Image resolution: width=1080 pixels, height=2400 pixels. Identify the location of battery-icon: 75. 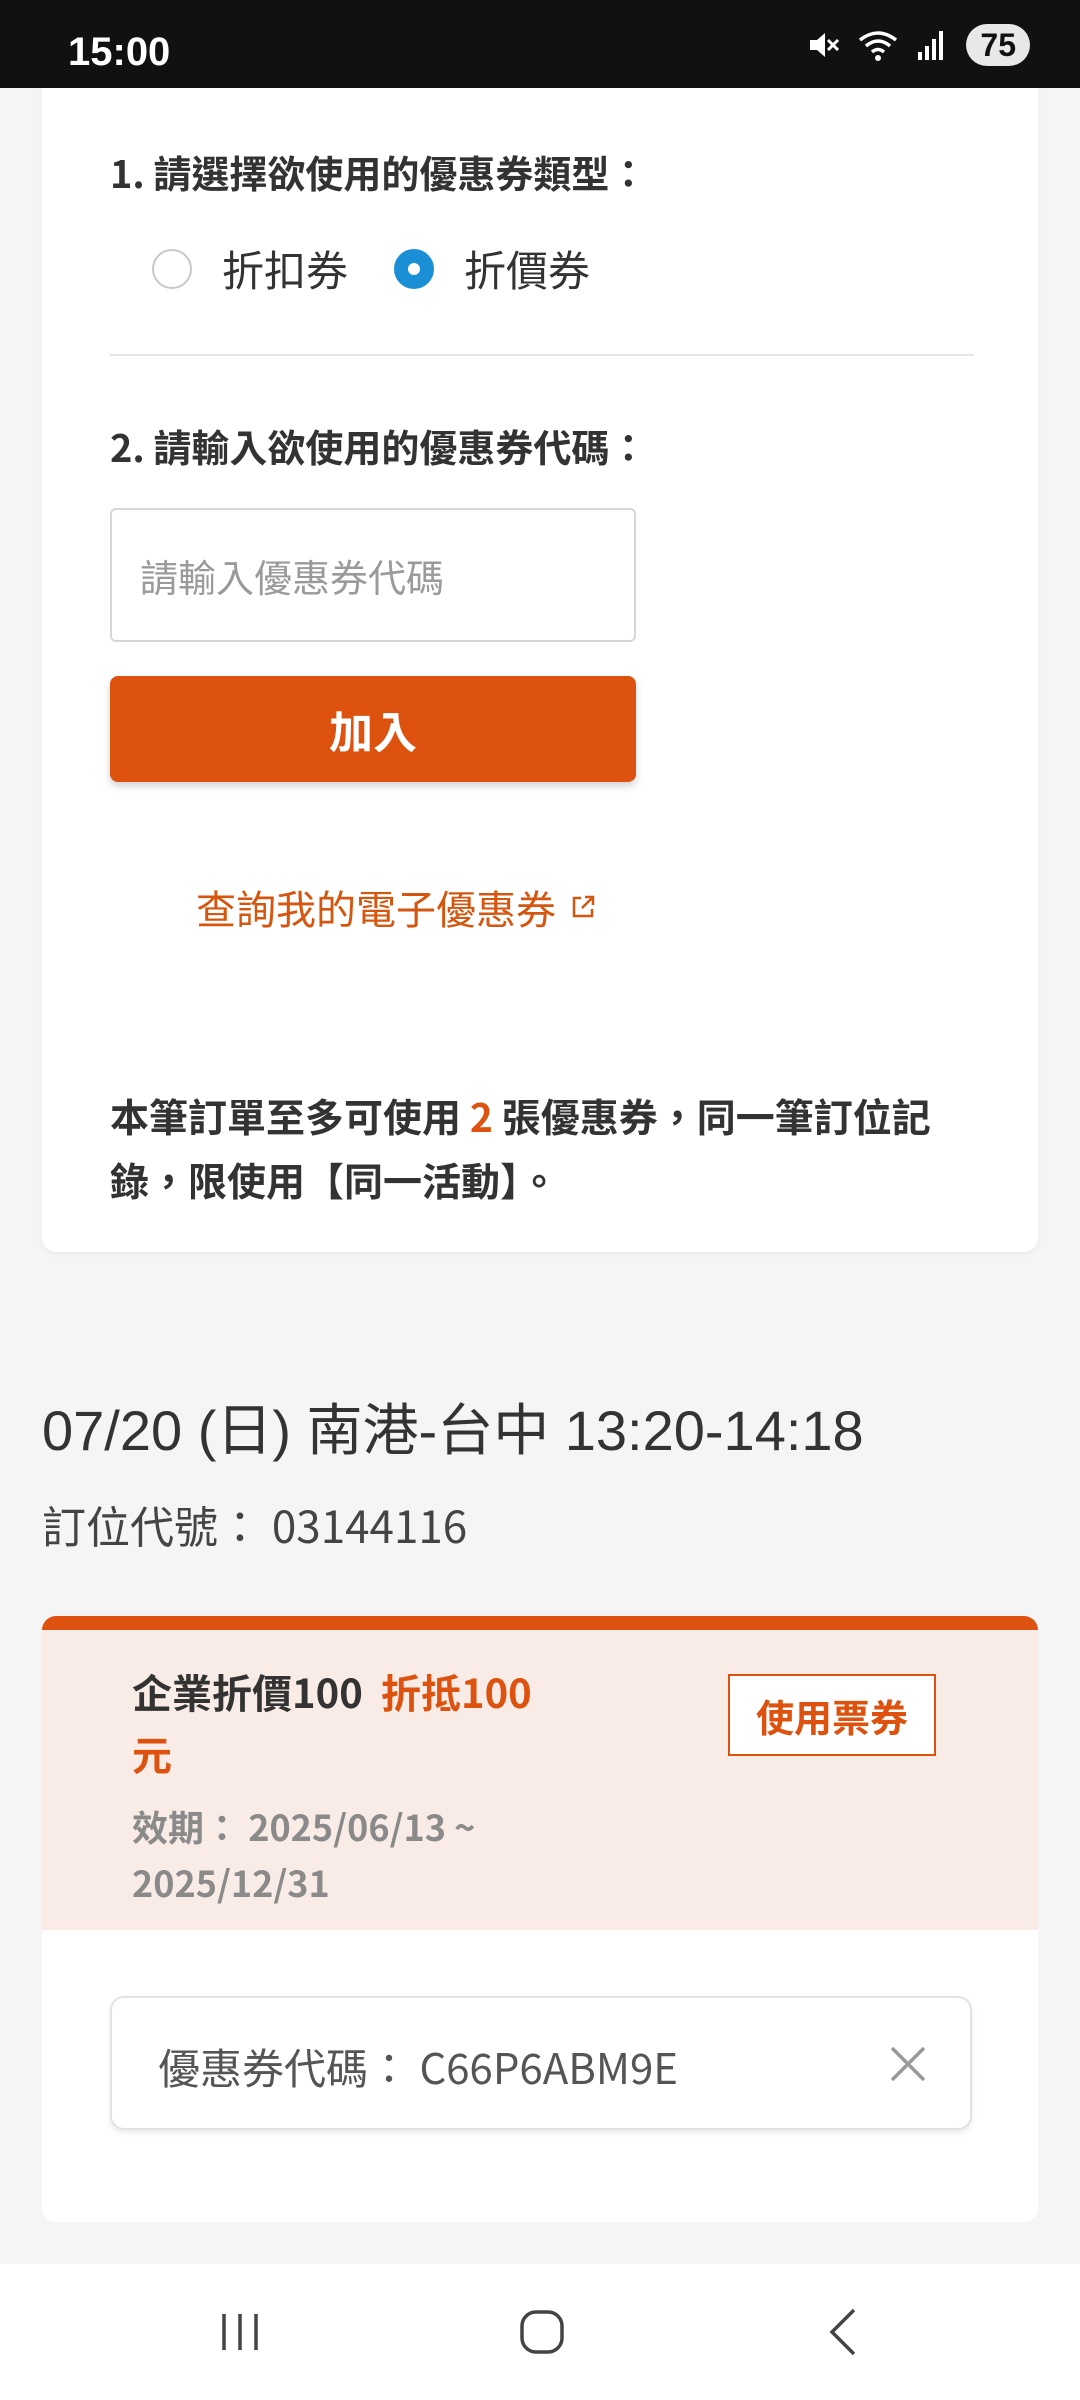
(998, 45).